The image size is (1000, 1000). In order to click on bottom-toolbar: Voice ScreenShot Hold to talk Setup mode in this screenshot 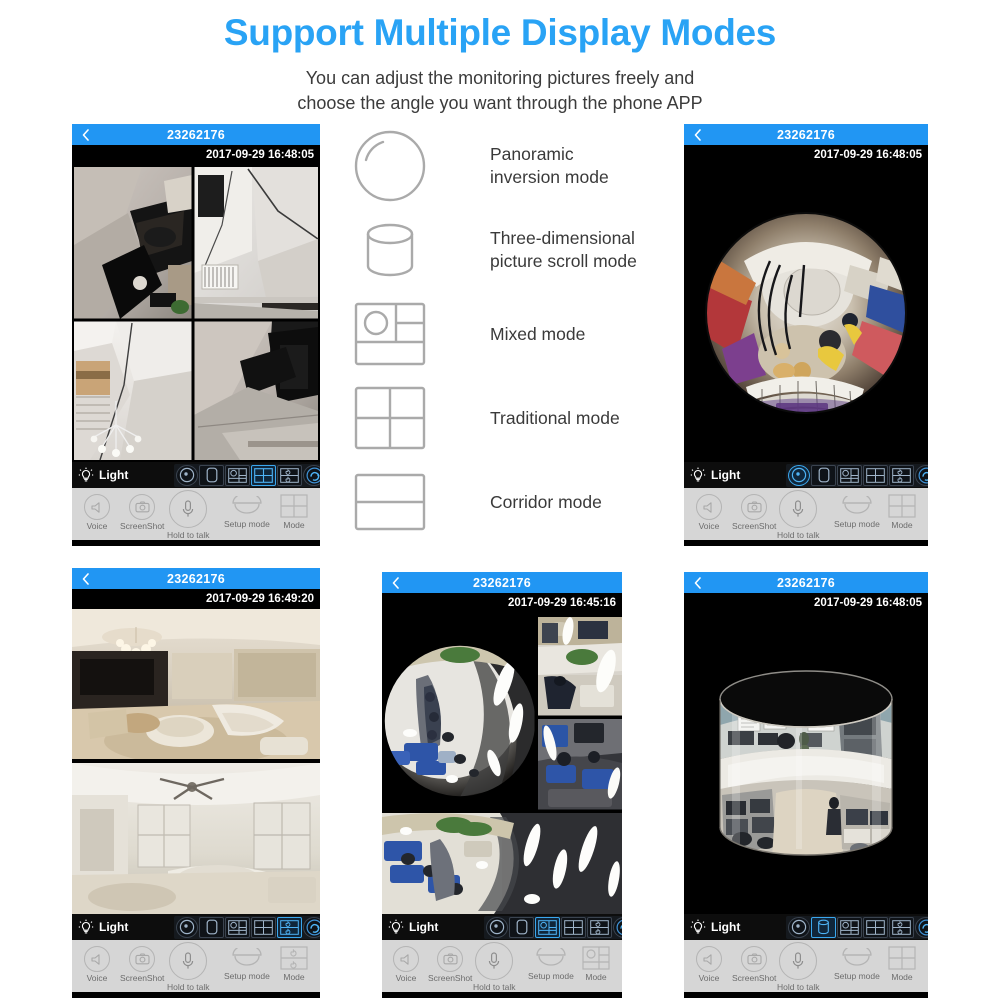, I will do `click(502, 966)`.